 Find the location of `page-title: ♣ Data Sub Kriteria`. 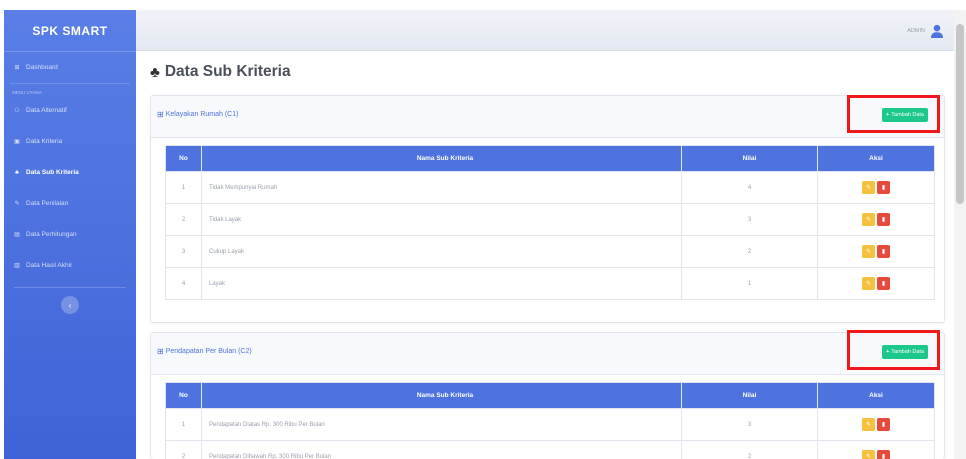

page-title: ♣ Data Sub Kriteria is located at coordinates (220, 72).